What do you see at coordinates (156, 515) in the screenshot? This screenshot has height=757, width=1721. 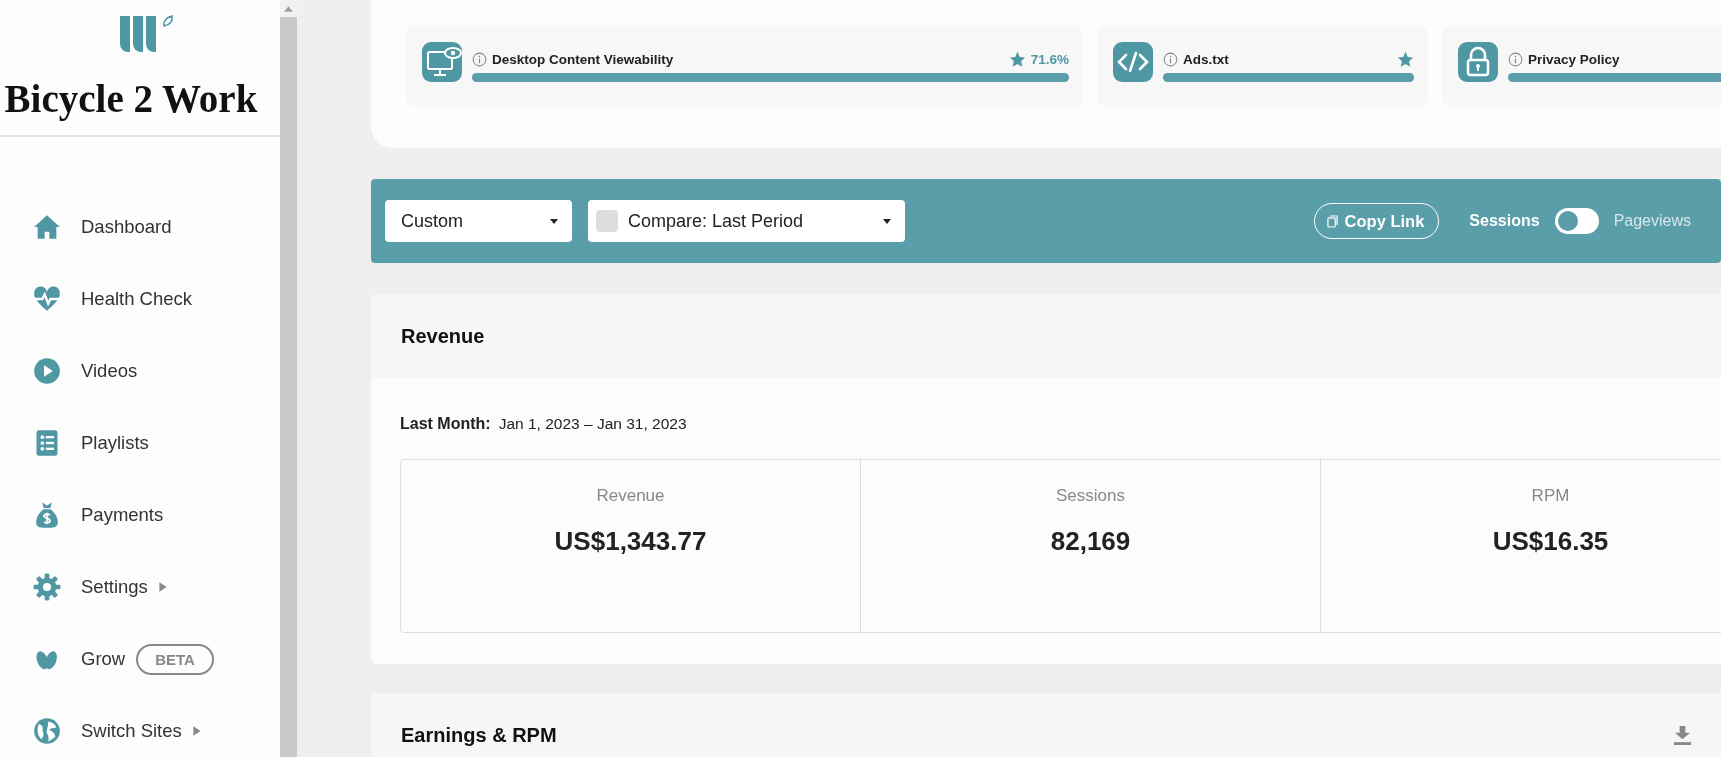 I see `nav-item: Payments` at bounding box center [156, 515].